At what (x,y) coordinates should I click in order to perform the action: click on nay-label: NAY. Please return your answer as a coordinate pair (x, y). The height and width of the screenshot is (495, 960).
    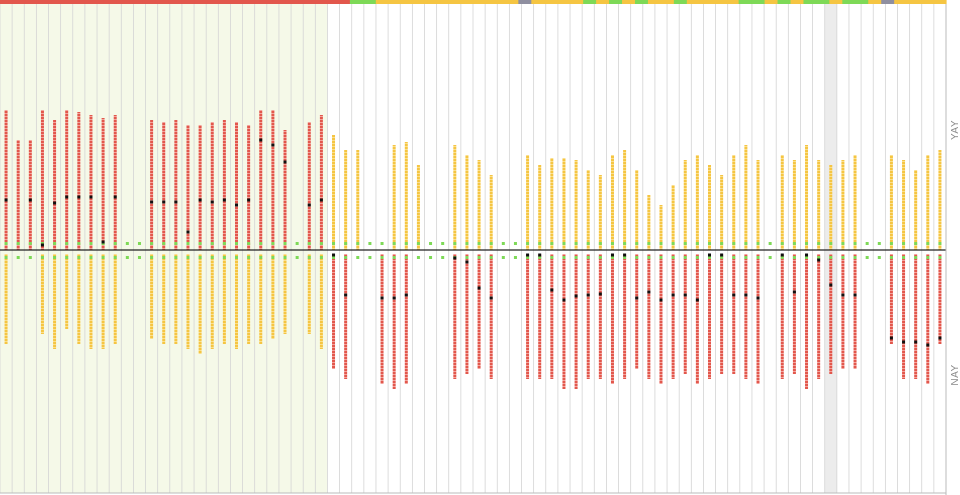
    Looking at the image, I should click on (955, 374).